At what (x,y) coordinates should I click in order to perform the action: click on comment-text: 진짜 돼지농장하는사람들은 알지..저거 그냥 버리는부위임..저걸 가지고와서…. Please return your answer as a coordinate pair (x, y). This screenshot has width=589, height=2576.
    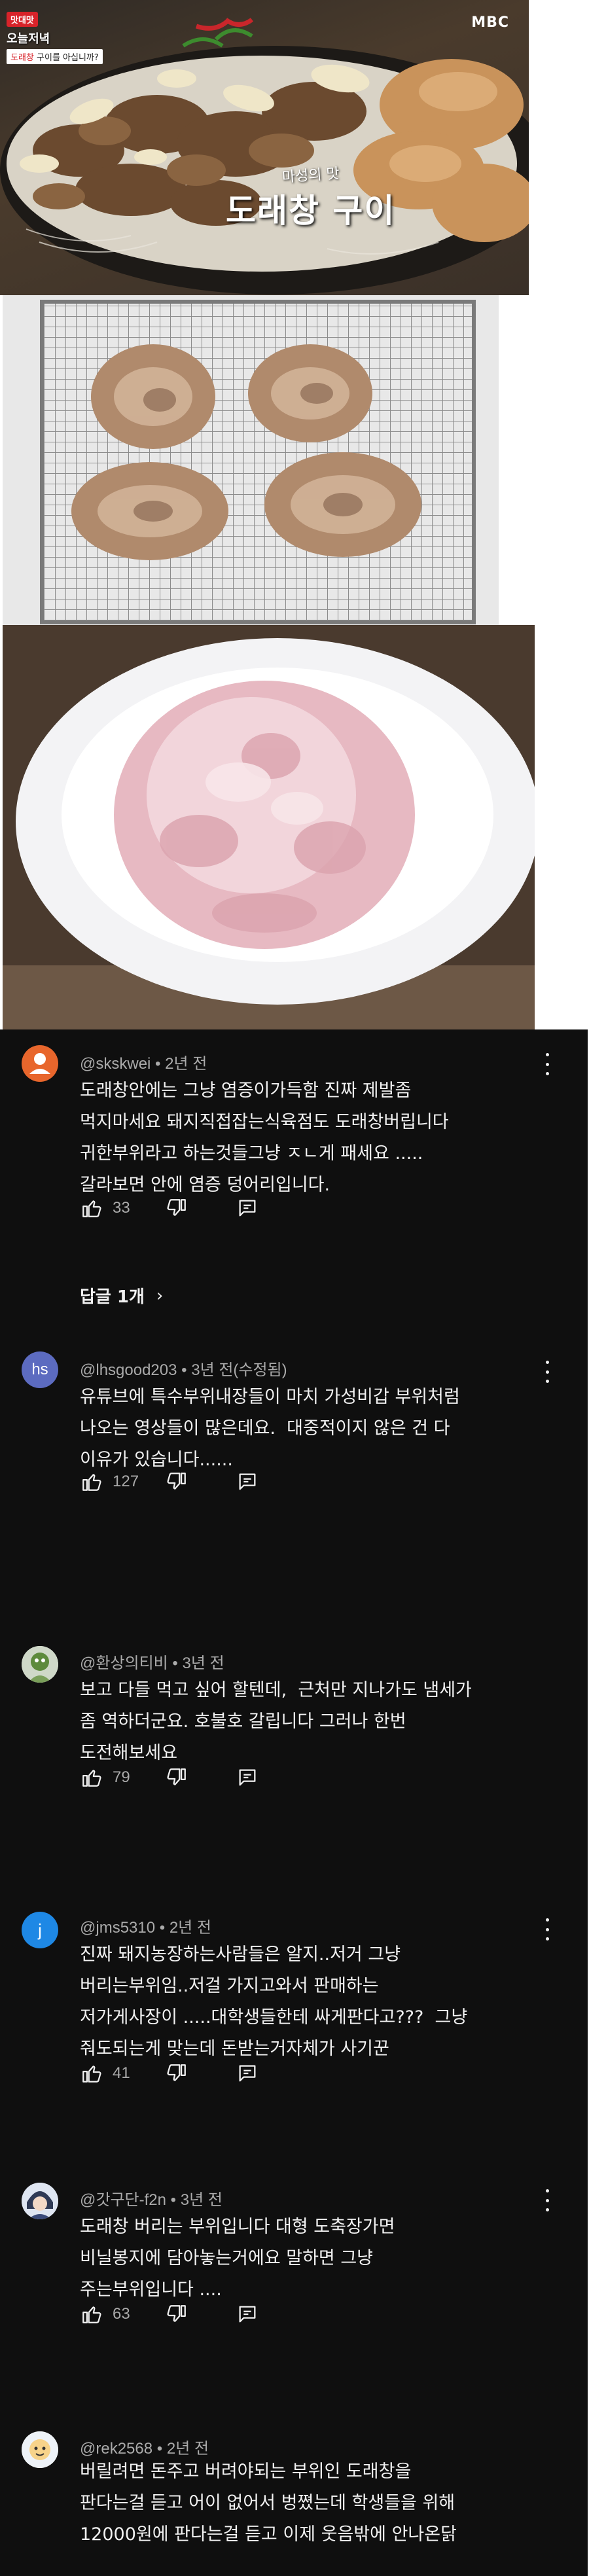
    Looking at the image, I should click on (274, 2001).